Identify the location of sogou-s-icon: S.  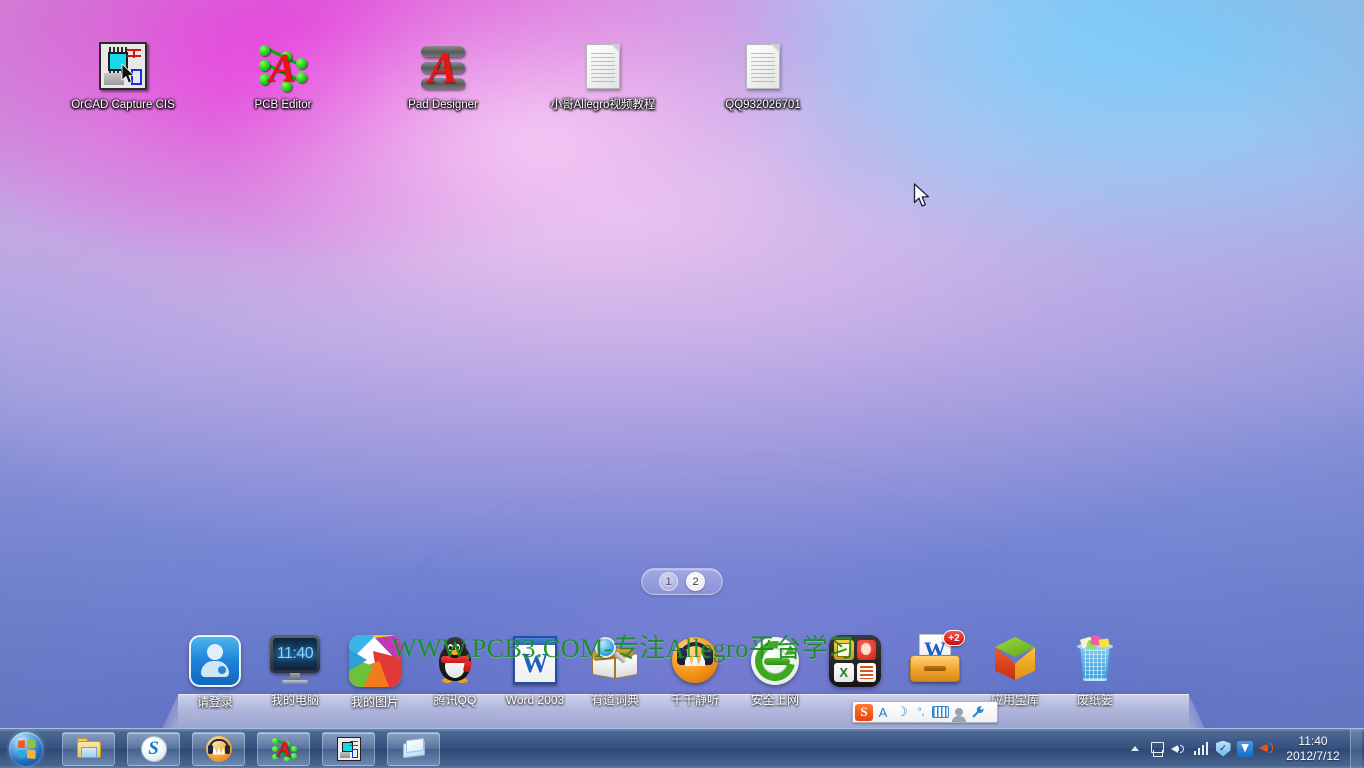
(153, 748).